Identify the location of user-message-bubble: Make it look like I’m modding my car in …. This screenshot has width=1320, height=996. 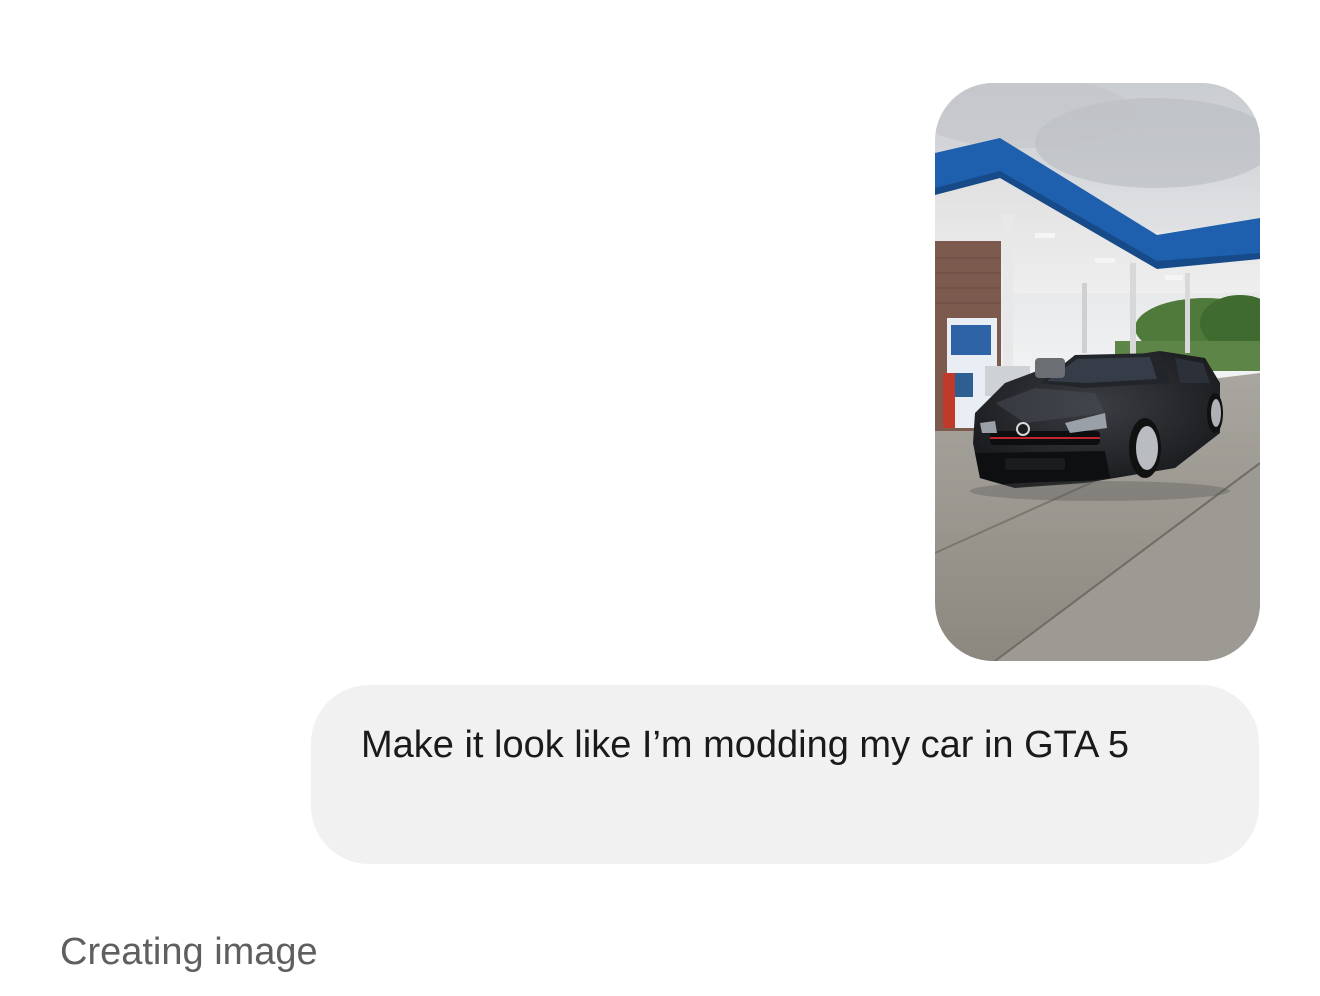
(785, 774).